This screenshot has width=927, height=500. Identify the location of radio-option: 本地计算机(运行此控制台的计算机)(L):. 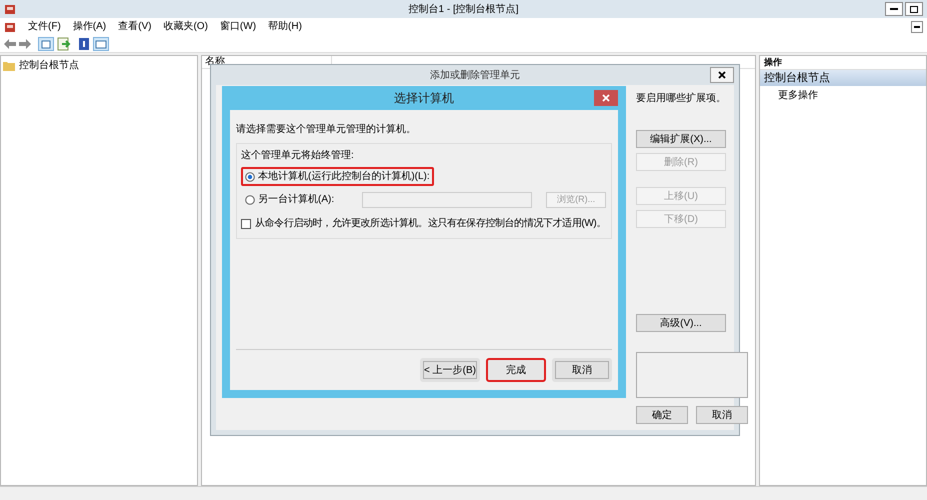
(337, 176).